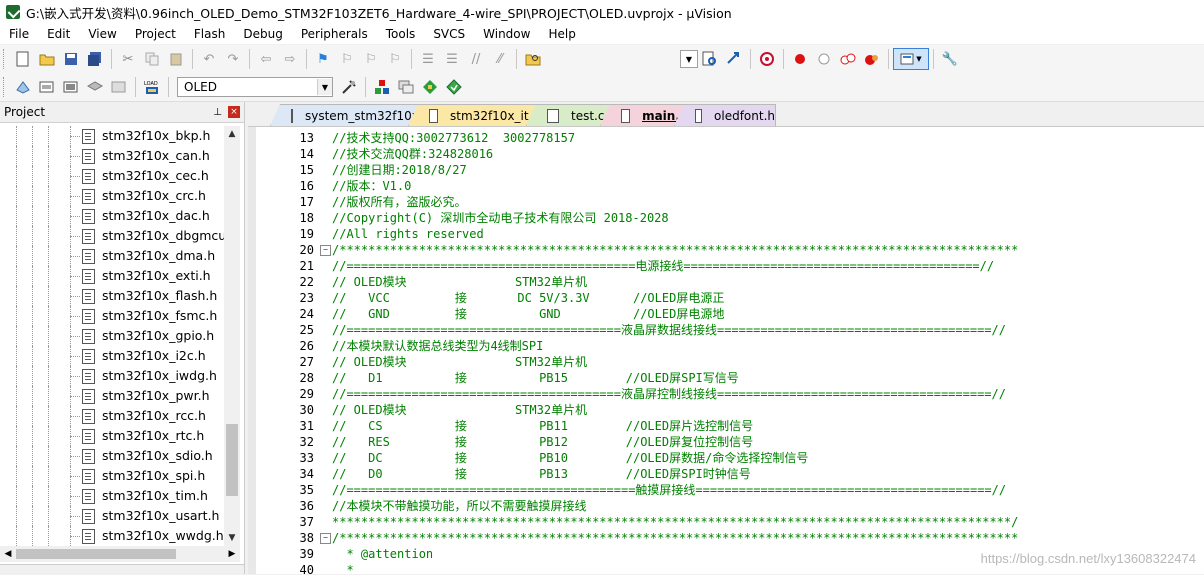 The image size is (1204, 575). Describe the element at coordinates (152, 59) in the screenshot. I see `copy-icon` at that location.